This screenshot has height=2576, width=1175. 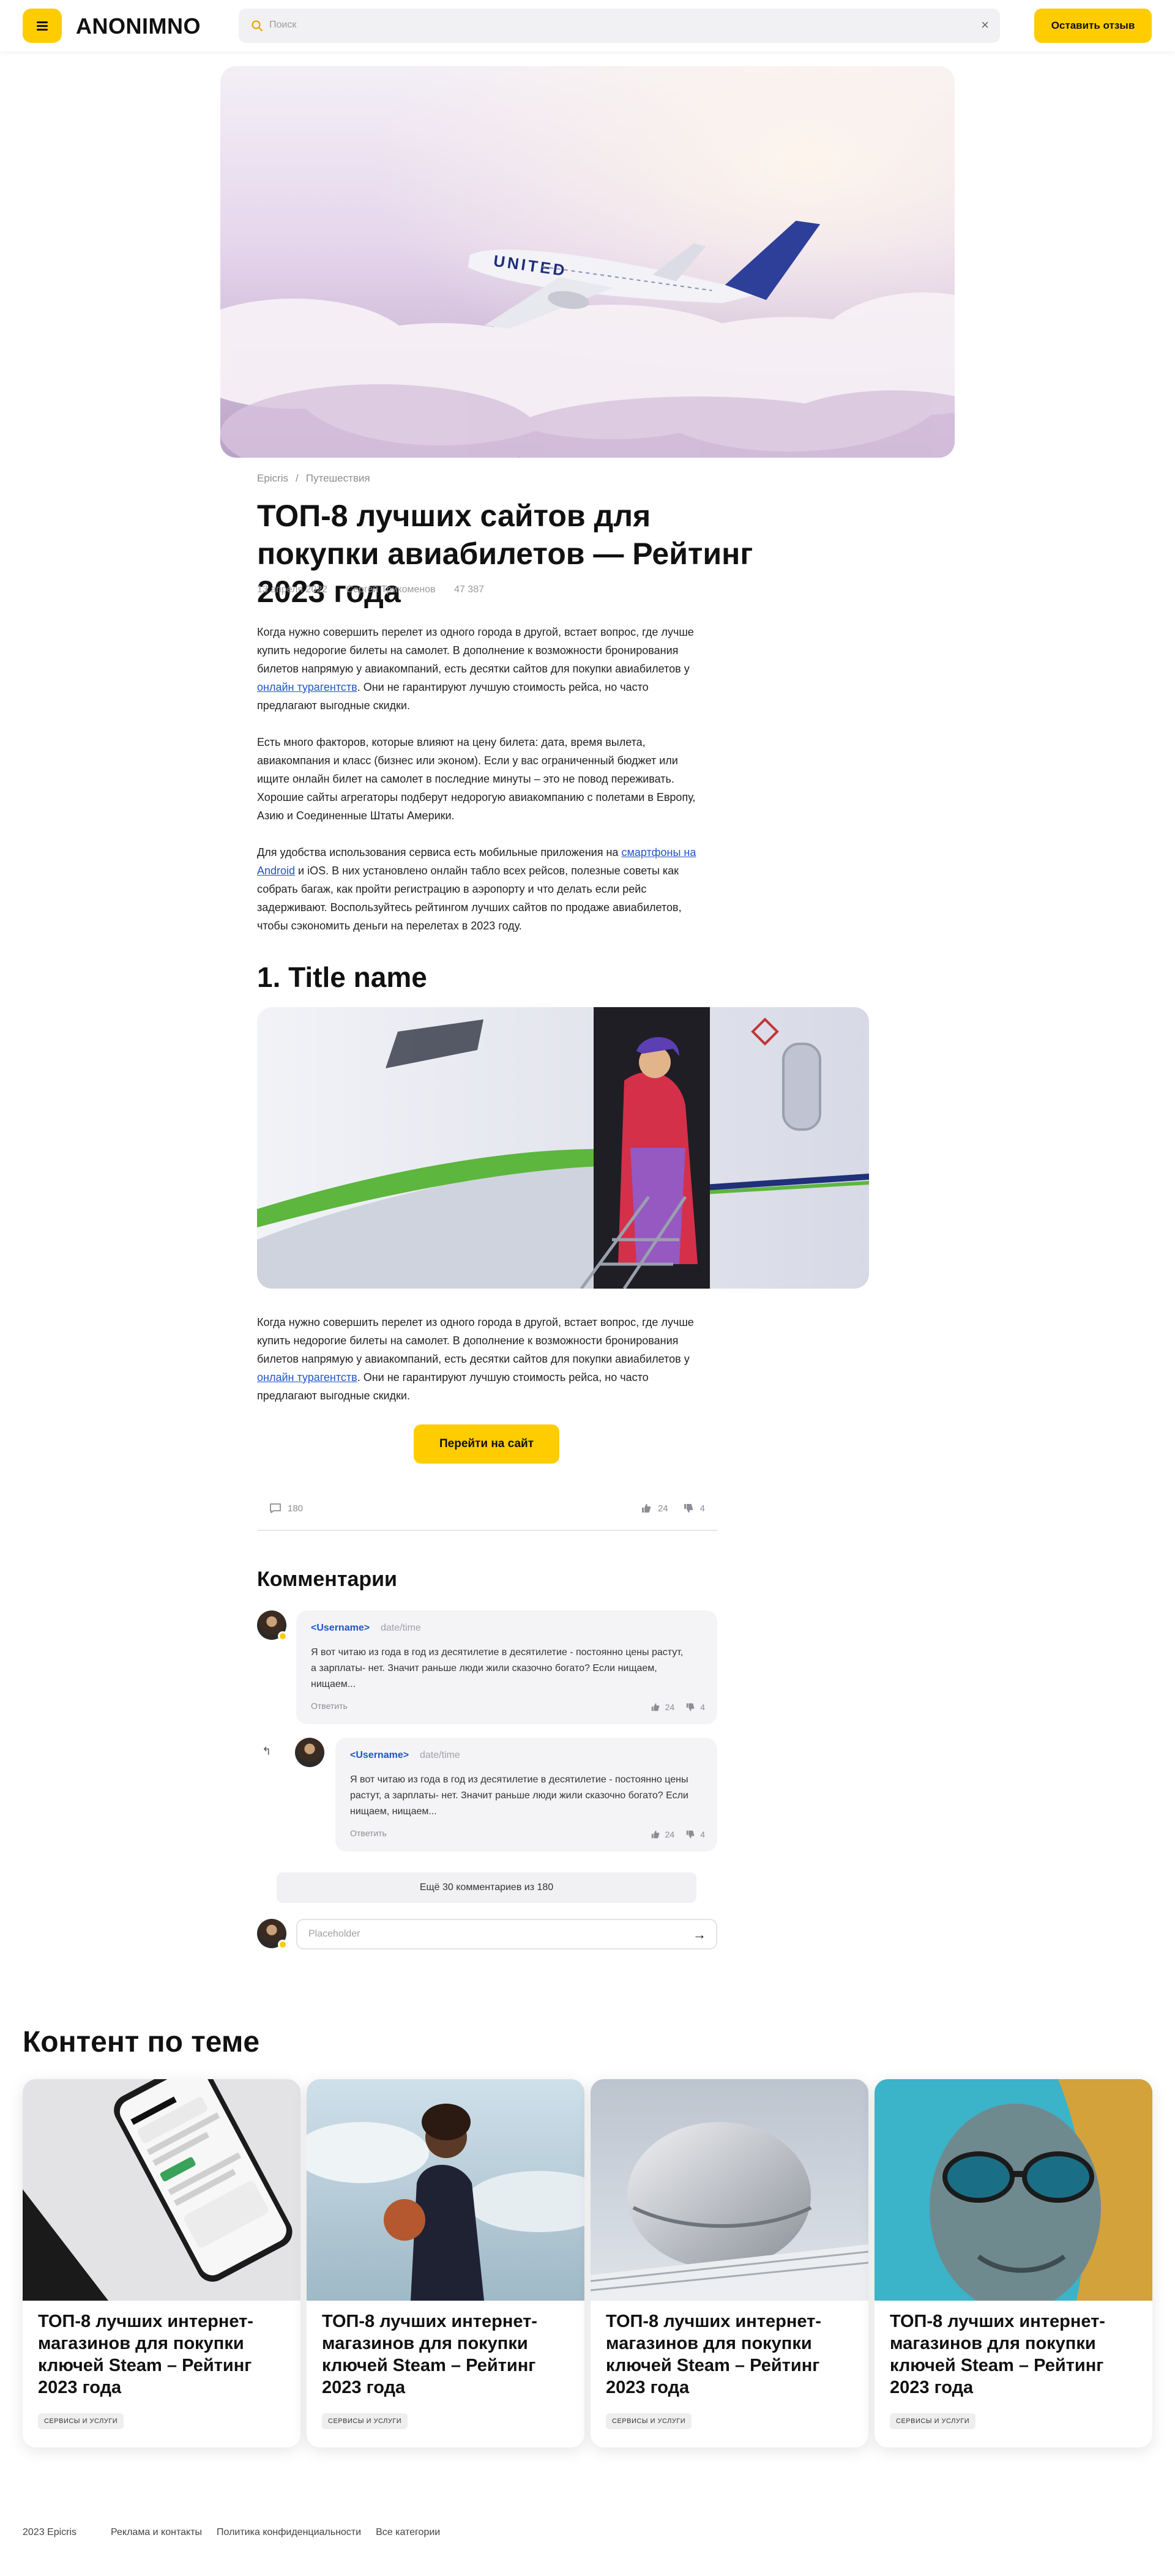 What do you see at coordinates (275, 1508) in the screenshot?
I see `comment-icon` at bounding box center [275, 1508].